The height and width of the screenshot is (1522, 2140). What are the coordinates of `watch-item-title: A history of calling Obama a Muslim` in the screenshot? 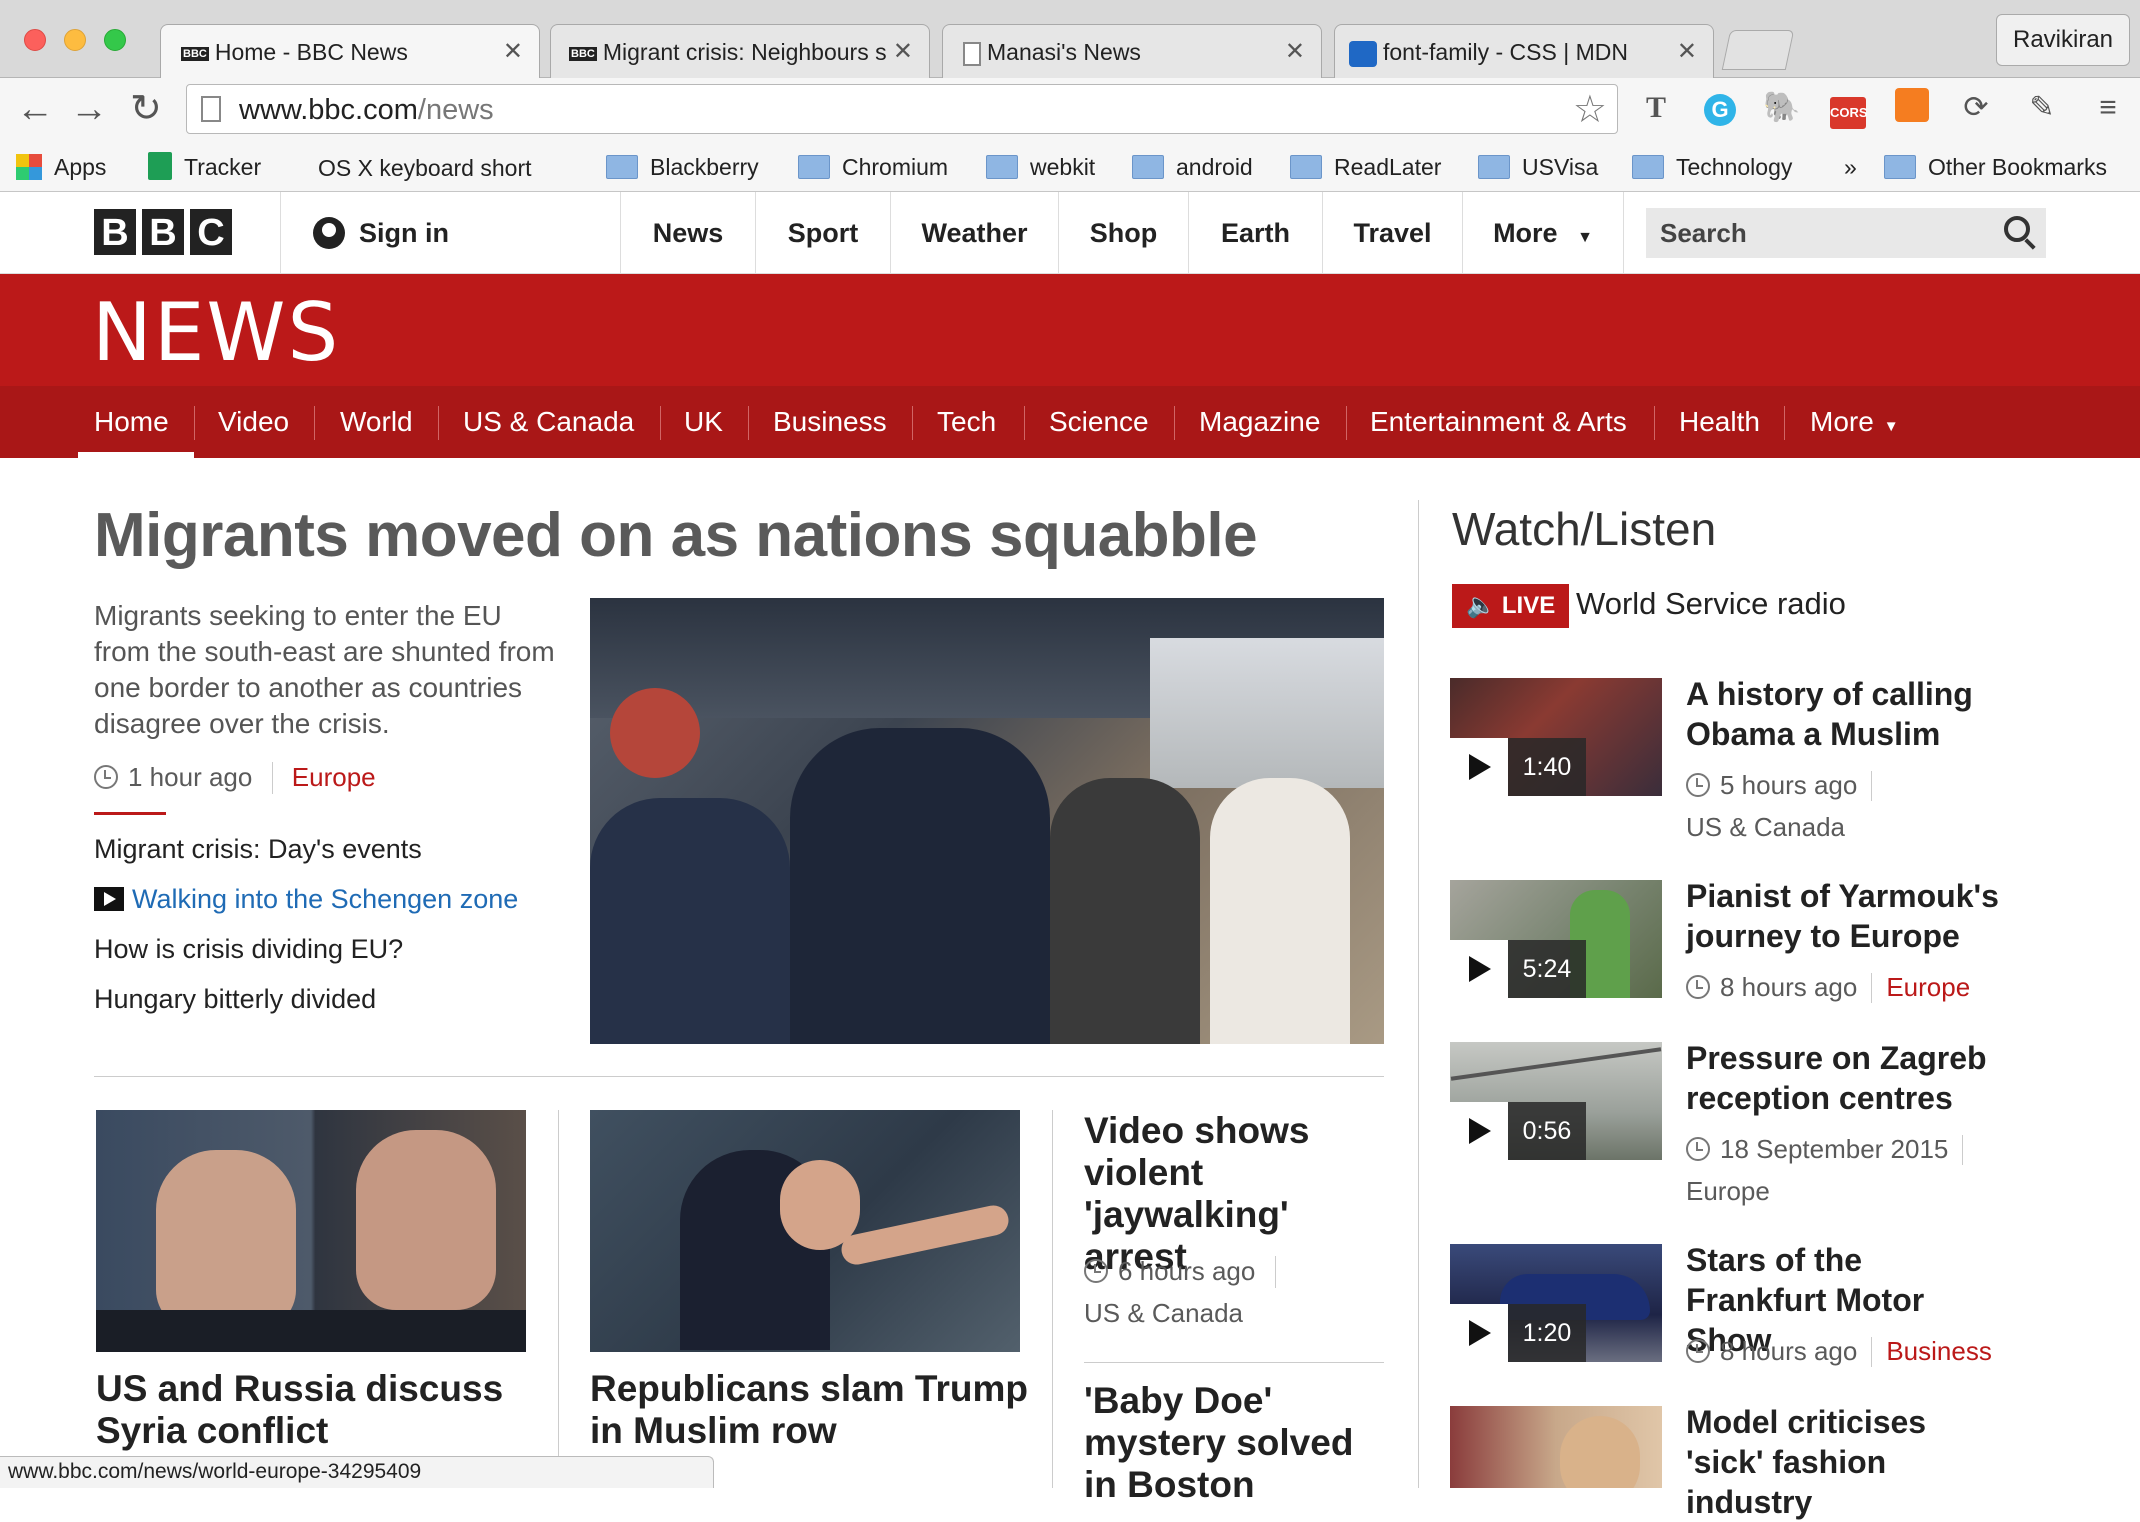 It's located at (1846, 714).